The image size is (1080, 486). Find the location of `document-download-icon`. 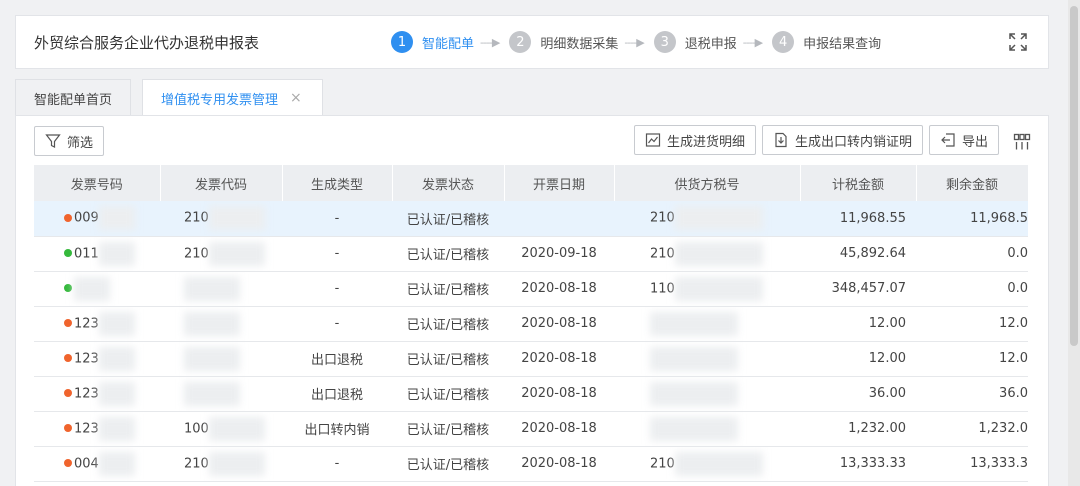

document-download-icon is located at coordinates (781, 140).